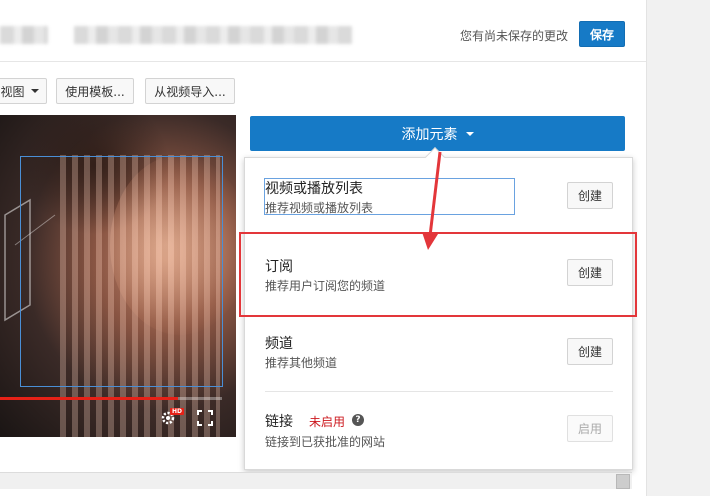  Describe the element at coordinates (121, 271) in the screenshot. I see `end-screen-element-outline` at that location.